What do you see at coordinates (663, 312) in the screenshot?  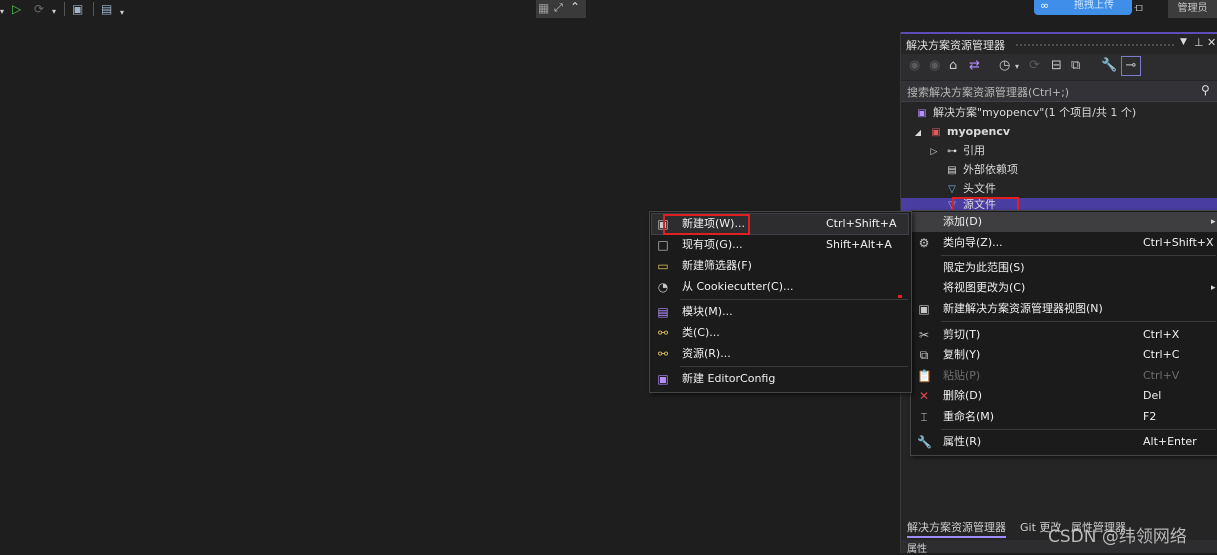 I see `module-icon: ▤` at bounding box center [663, 312].